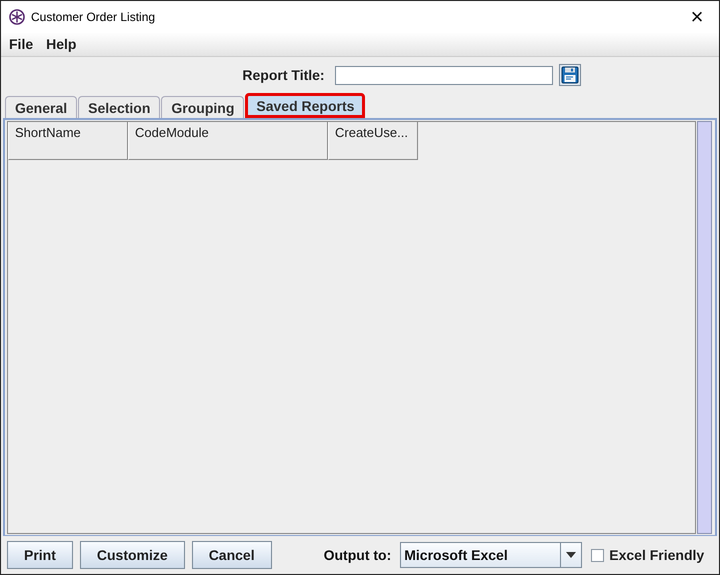 The image size is (720, 575). I want to click on field-label: Report Title:, so click(283, 75).